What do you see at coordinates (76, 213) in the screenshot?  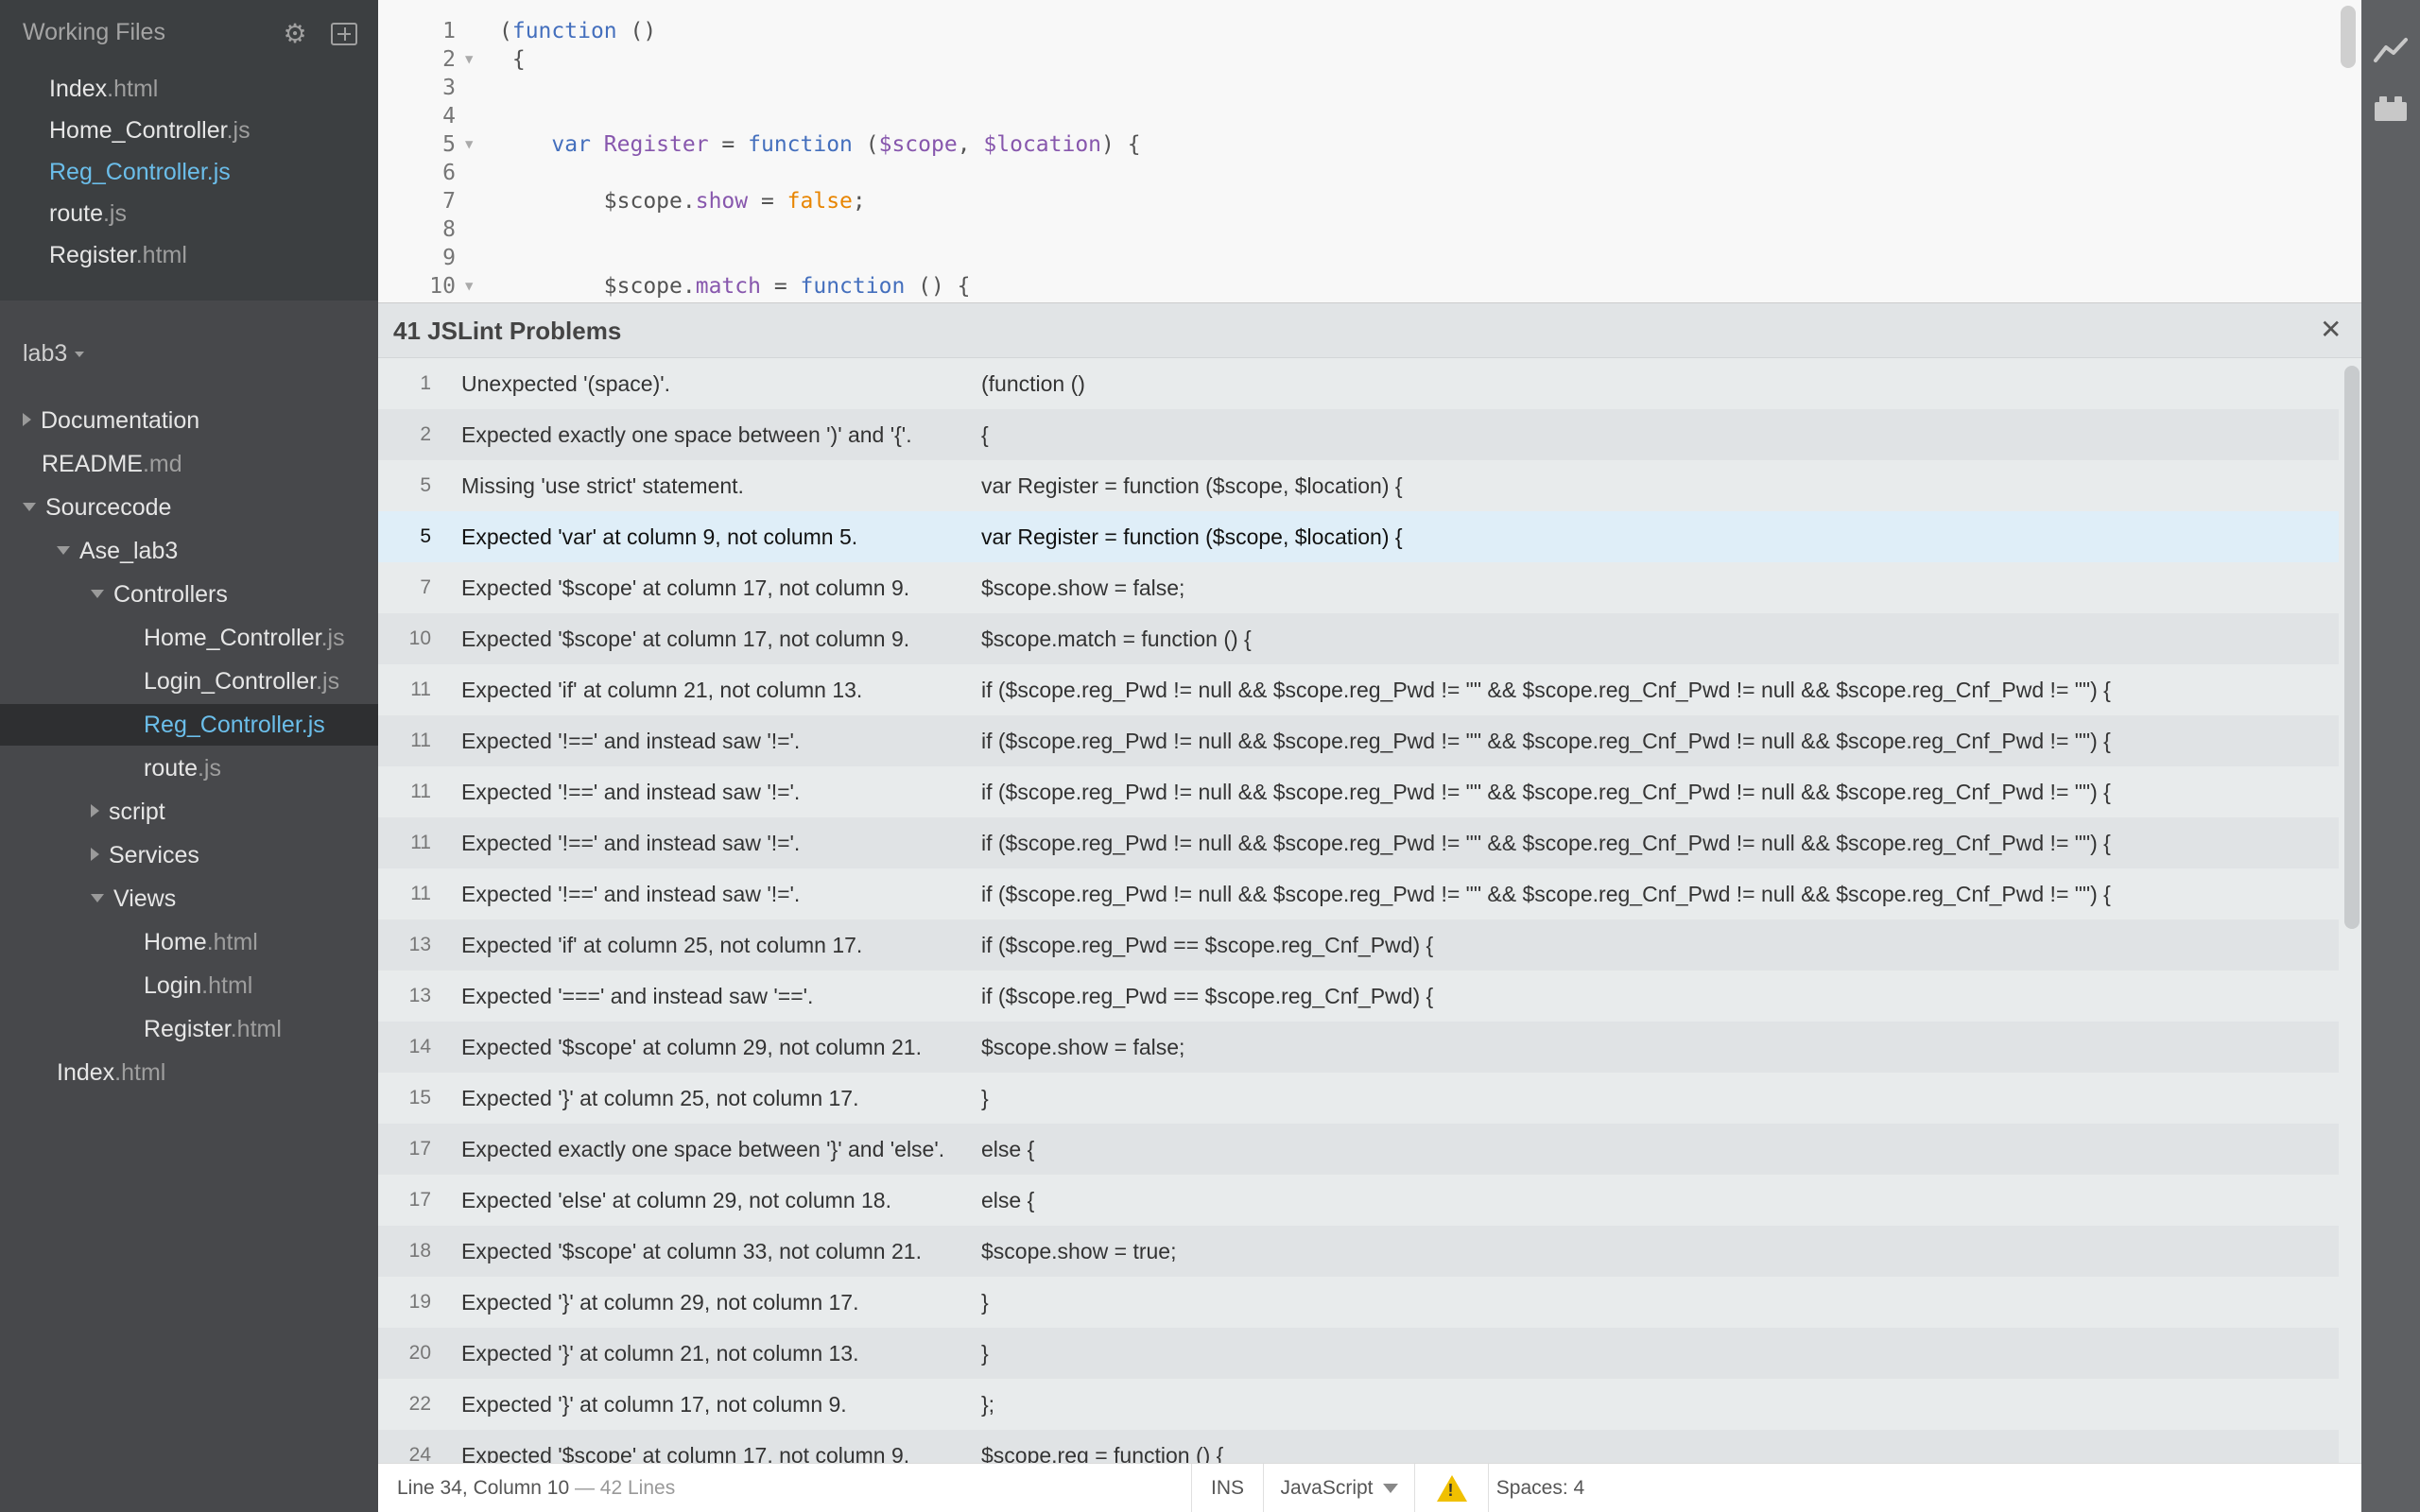 I see `file-name: route` at bounding box center [76, 213].